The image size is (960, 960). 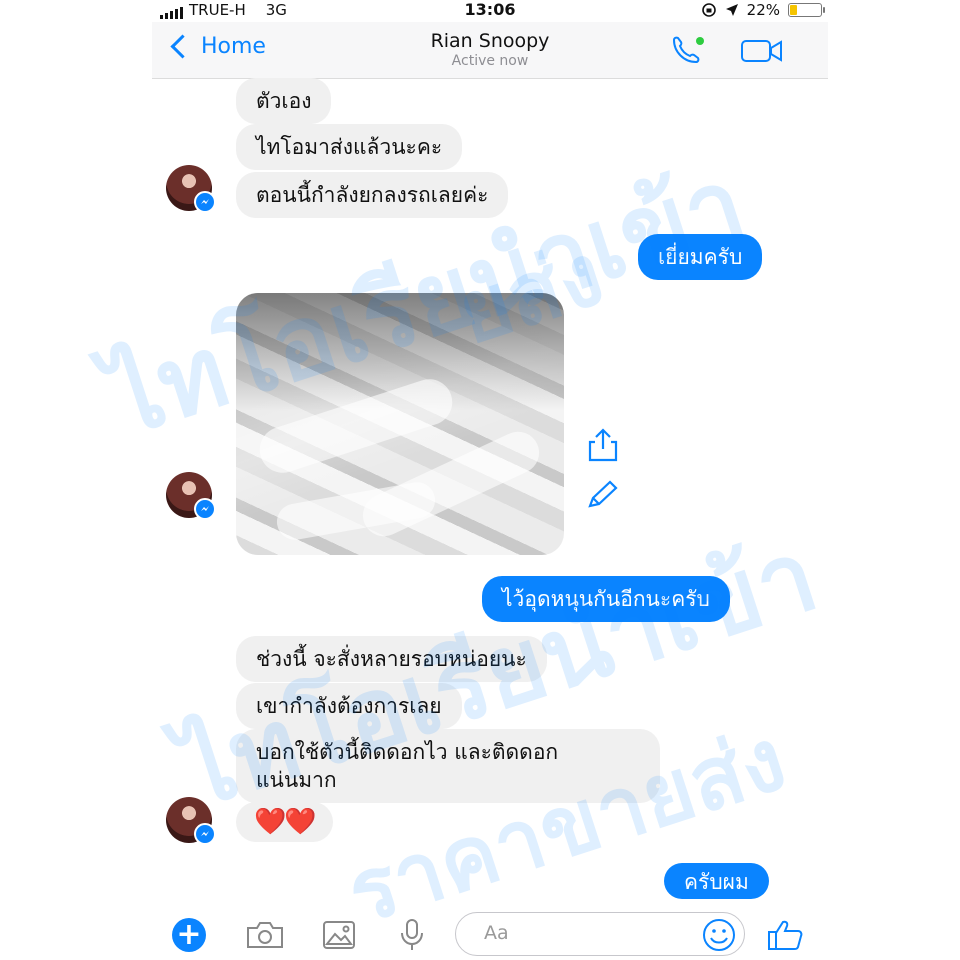 I want to click on message-outgoing: เยี่ยมครับ, so click(x=700, y=257).